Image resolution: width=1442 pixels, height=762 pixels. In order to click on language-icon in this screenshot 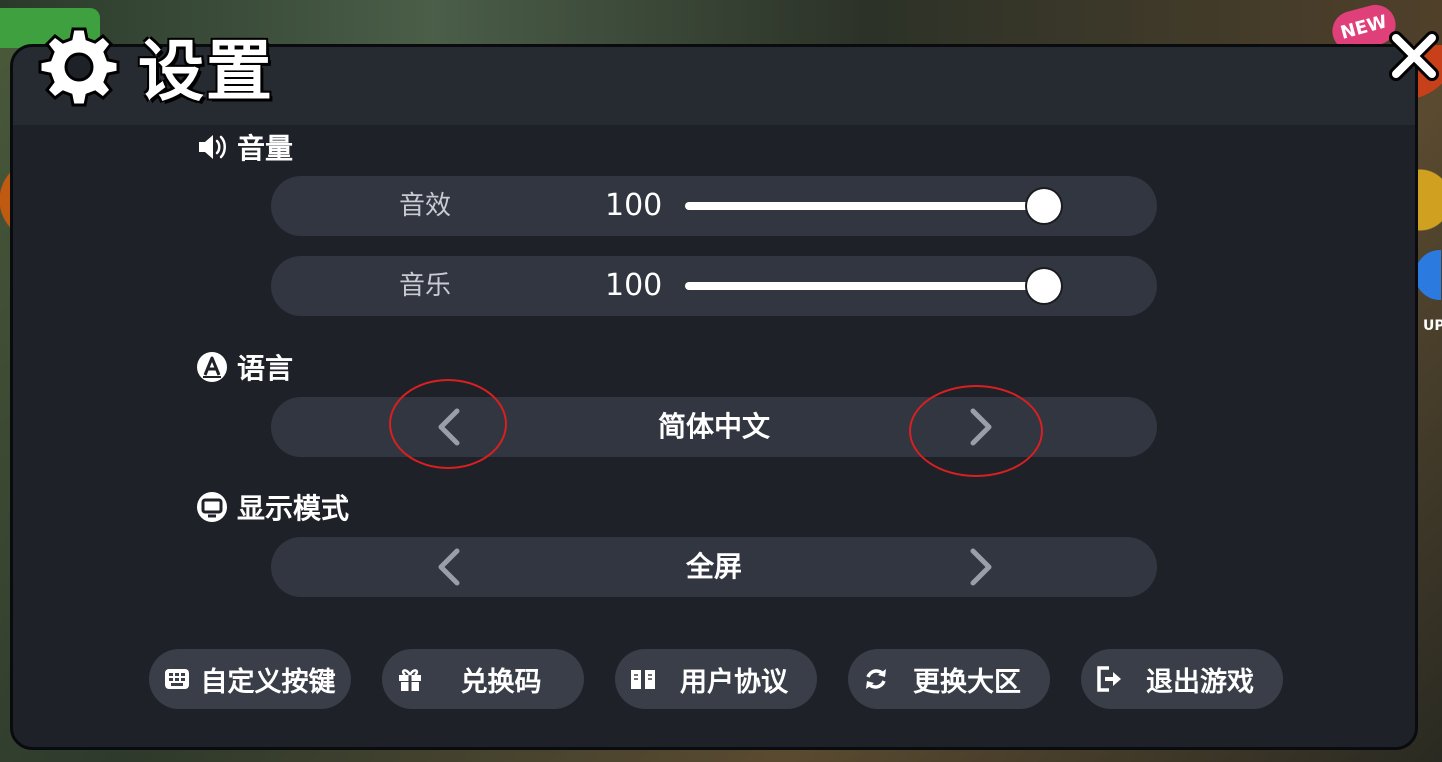, I will do `click(212, 367)`.